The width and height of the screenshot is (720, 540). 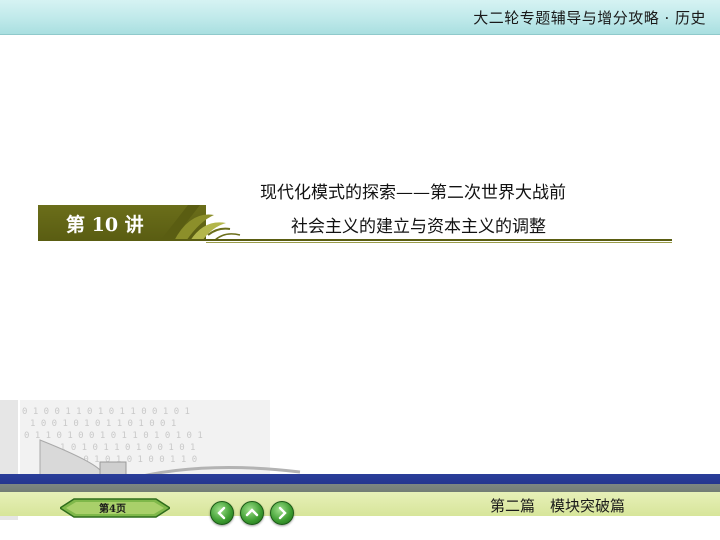 What do you see at coordinates (360, 17) in the screenshot?
I see `header-bar: 大二轮专题辅导与增分攻略 · 历史` at bounding box center [360, 17].